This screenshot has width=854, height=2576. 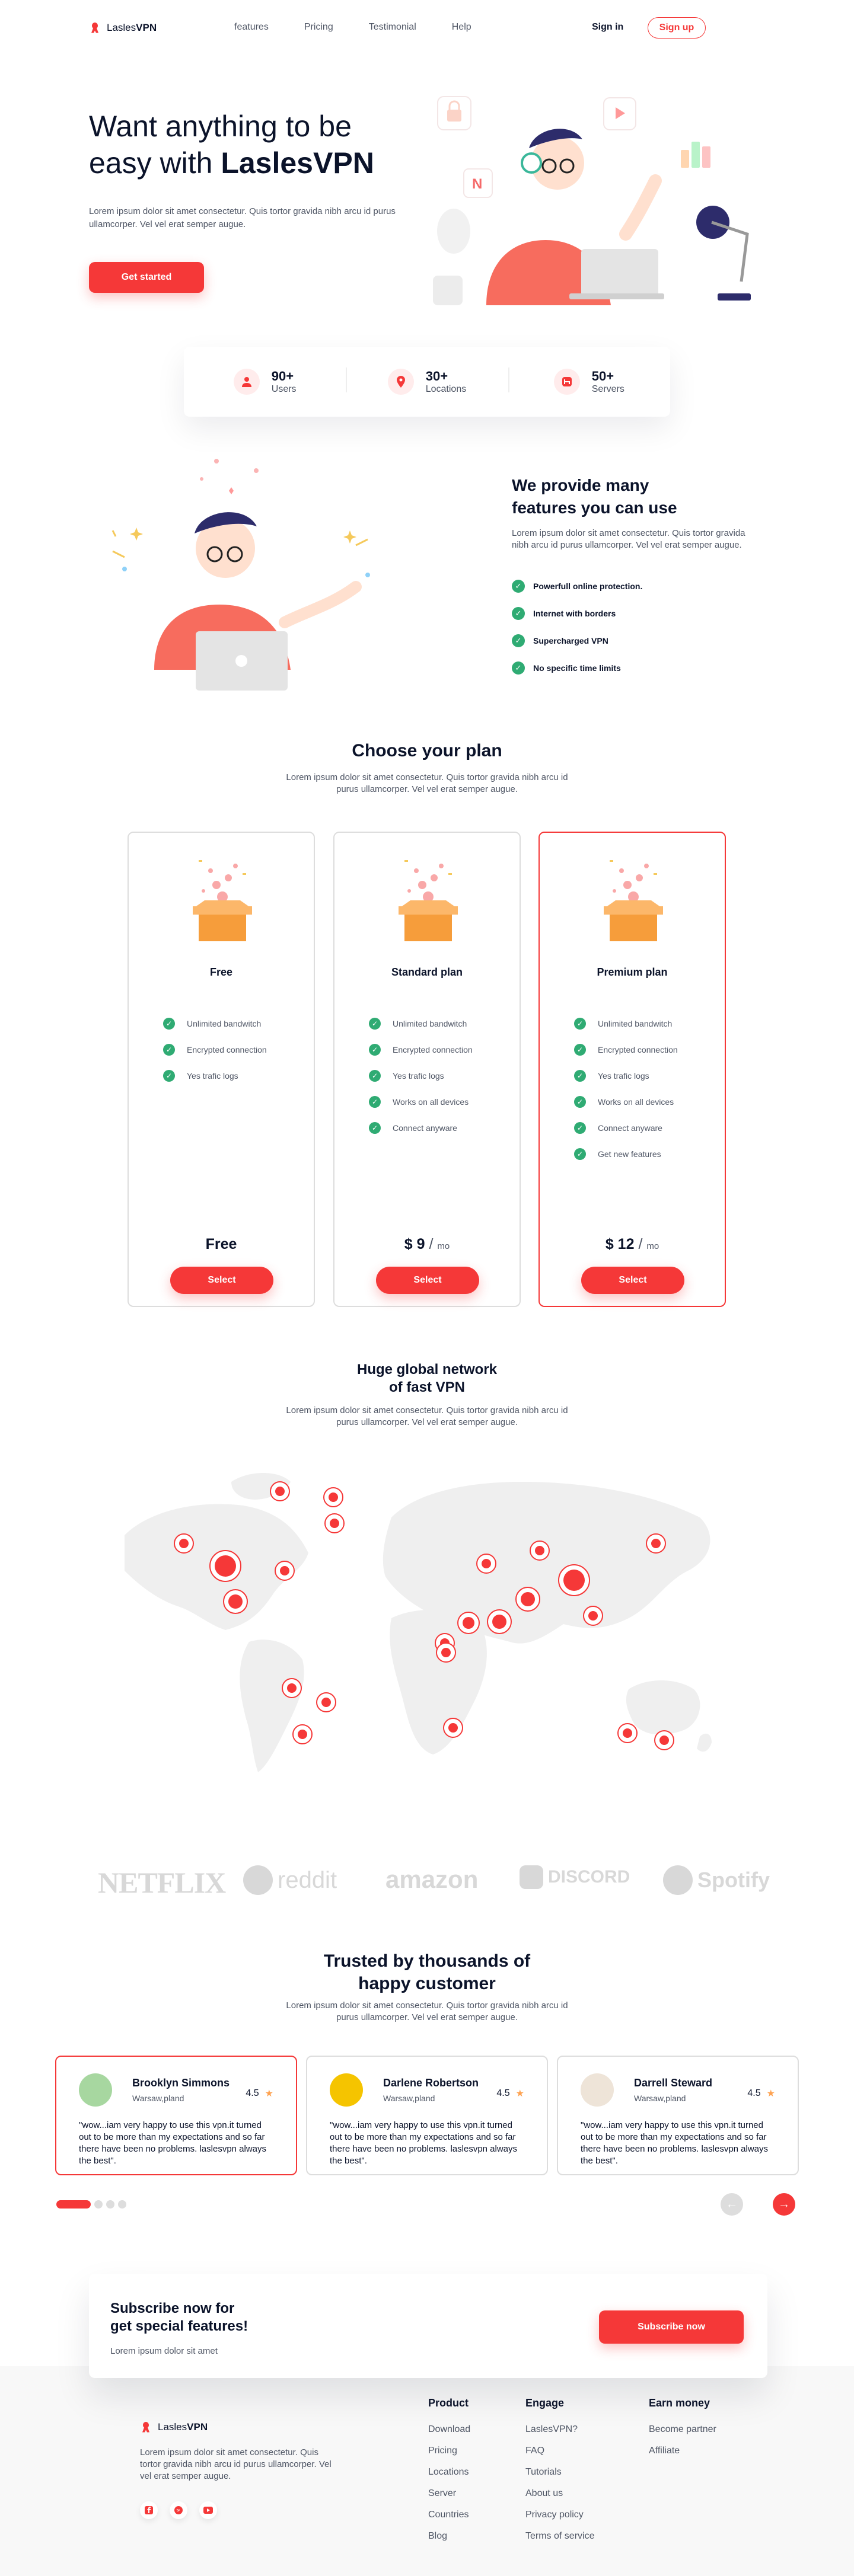 What do you see at coordinates (592, 200) in the screenshot?
I see `hero-illustration: N` at bounding box center [592, 200].